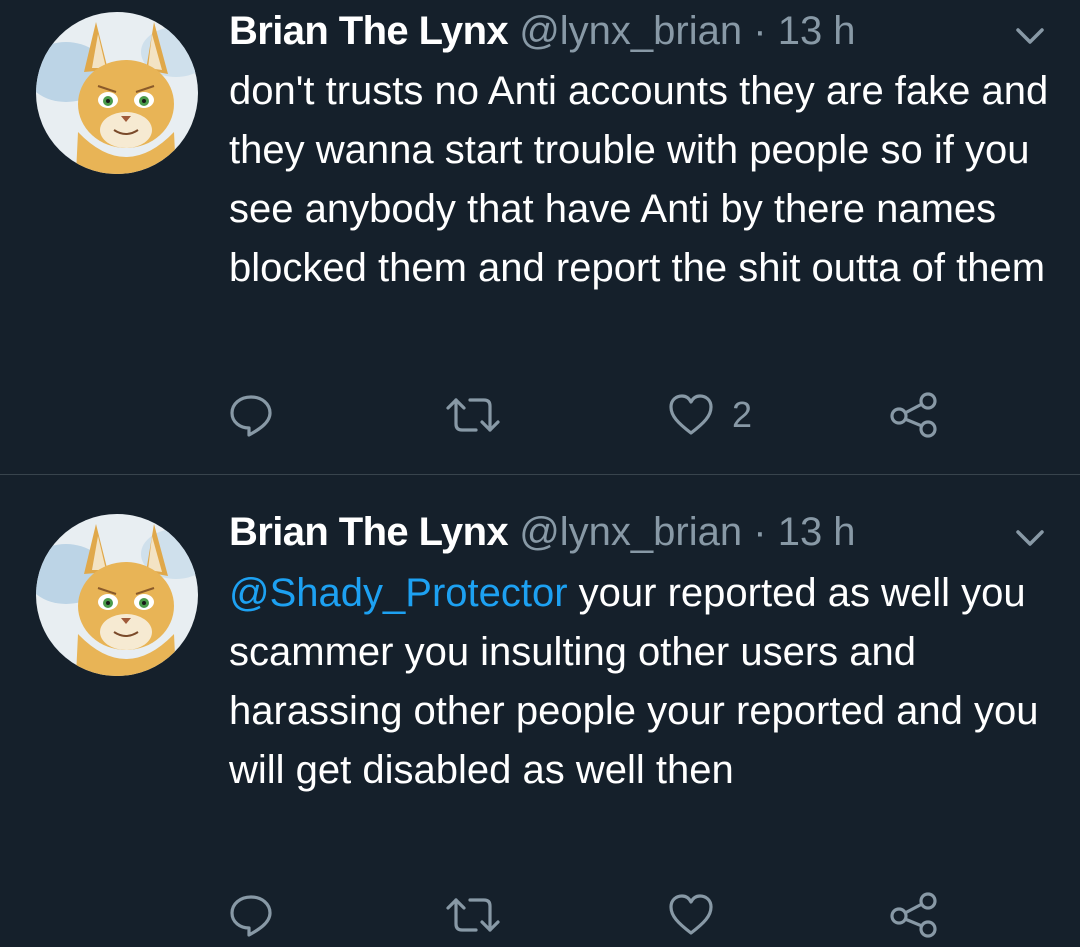  I want to click on tweet-actions: 2, so click(540, 415).